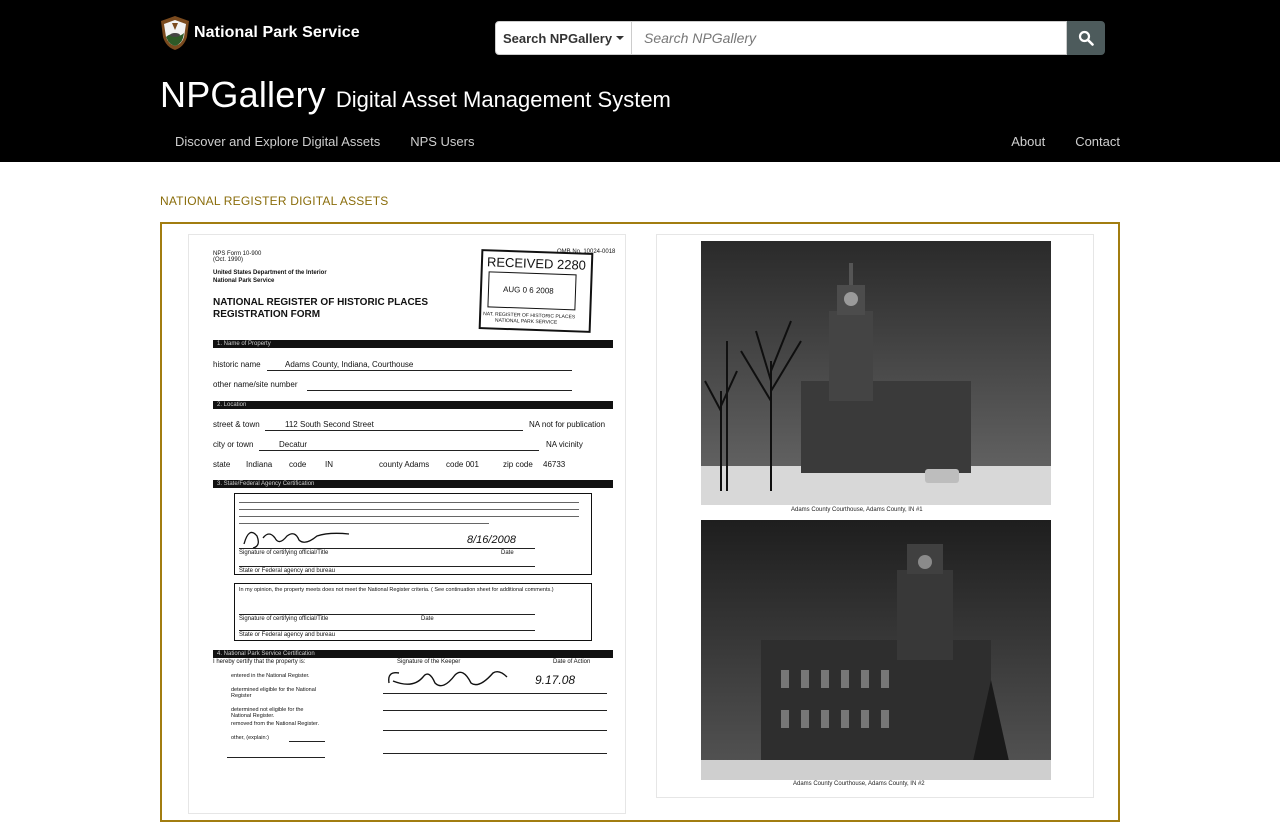  What do you see at coordinates (849, 38) in the screenshot?
I see `search-input` at bounding box center [849, 38].